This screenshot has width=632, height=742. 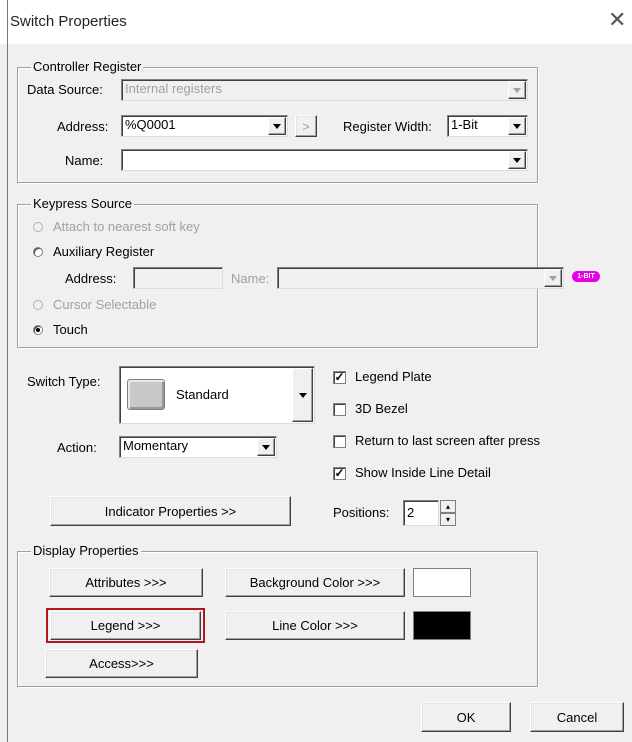 I want to click on action-value: Momentary, so click(x=156, y=445).